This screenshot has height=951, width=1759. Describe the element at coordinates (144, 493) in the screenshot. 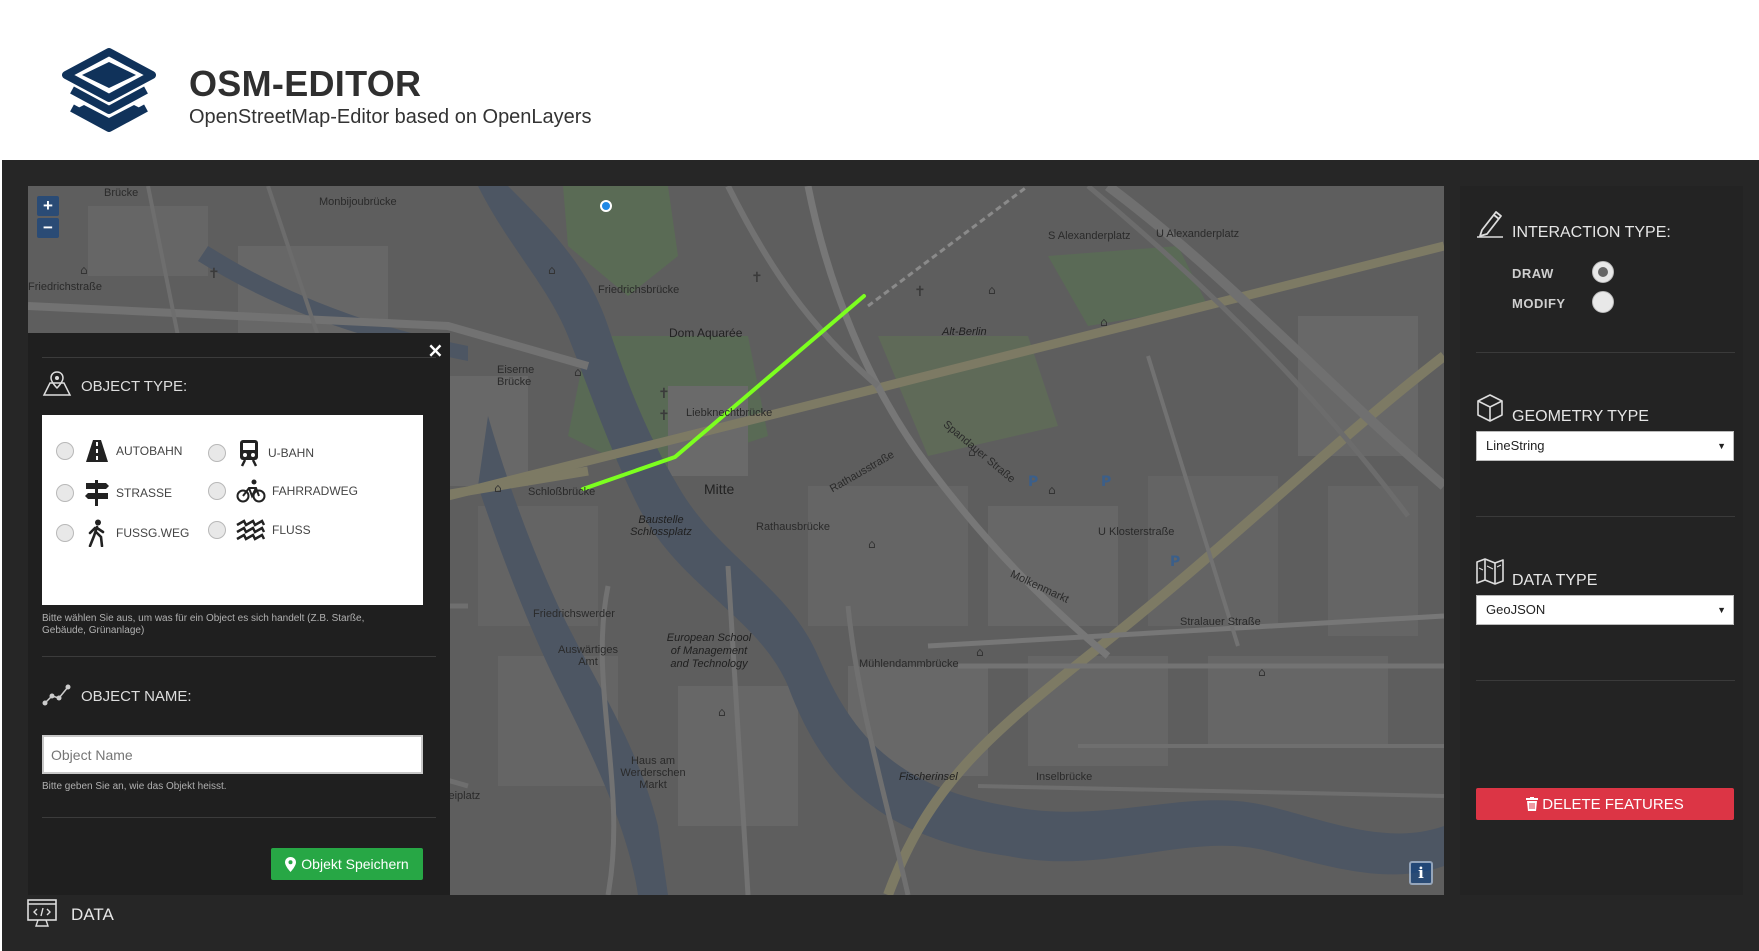

I see `object-type-label: STRASSE` at that location.